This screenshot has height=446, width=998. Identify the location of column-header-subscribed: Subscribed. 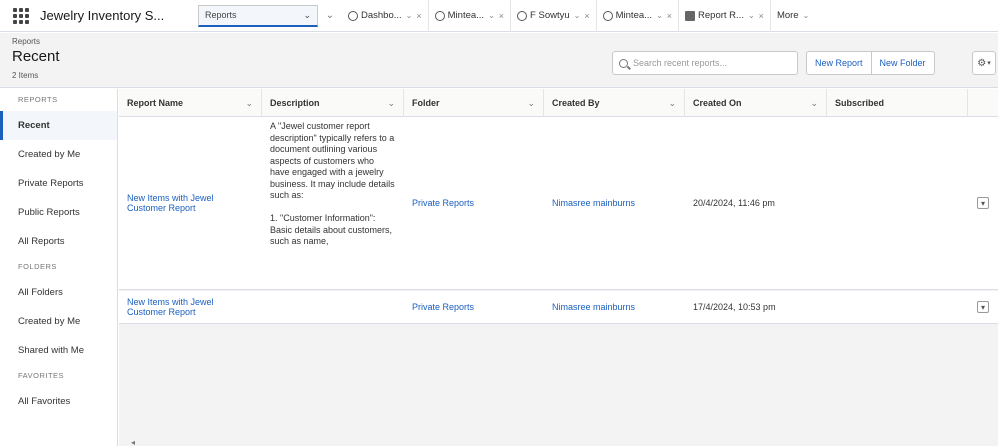
(897, 103).